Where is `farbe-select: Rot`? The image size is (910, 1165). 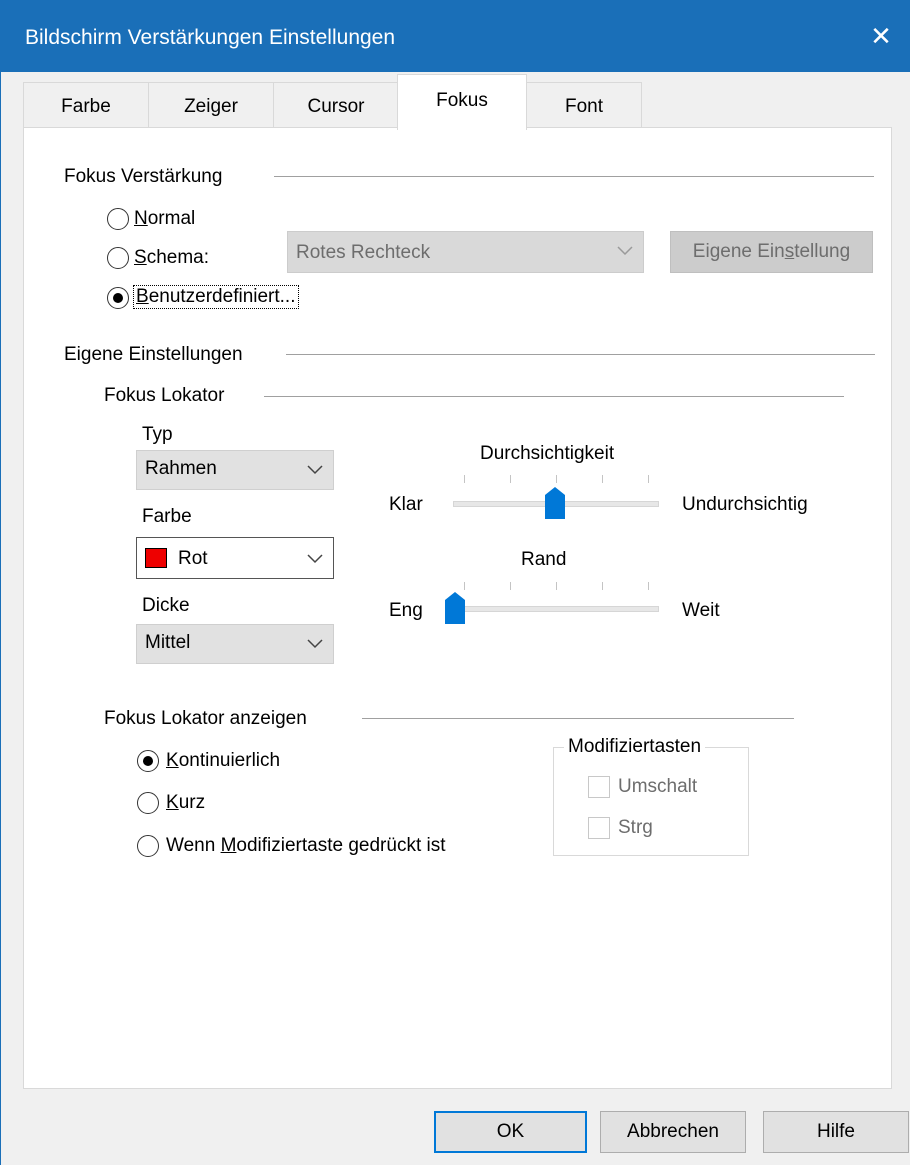 farbe-select: Rot is located at coordinates (235, 558).